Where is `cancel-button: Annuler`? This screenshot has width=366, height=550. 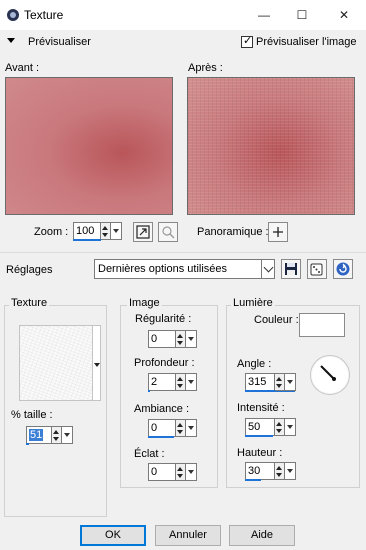 cancel-button: Annuler is located at coordinates (188, 535).